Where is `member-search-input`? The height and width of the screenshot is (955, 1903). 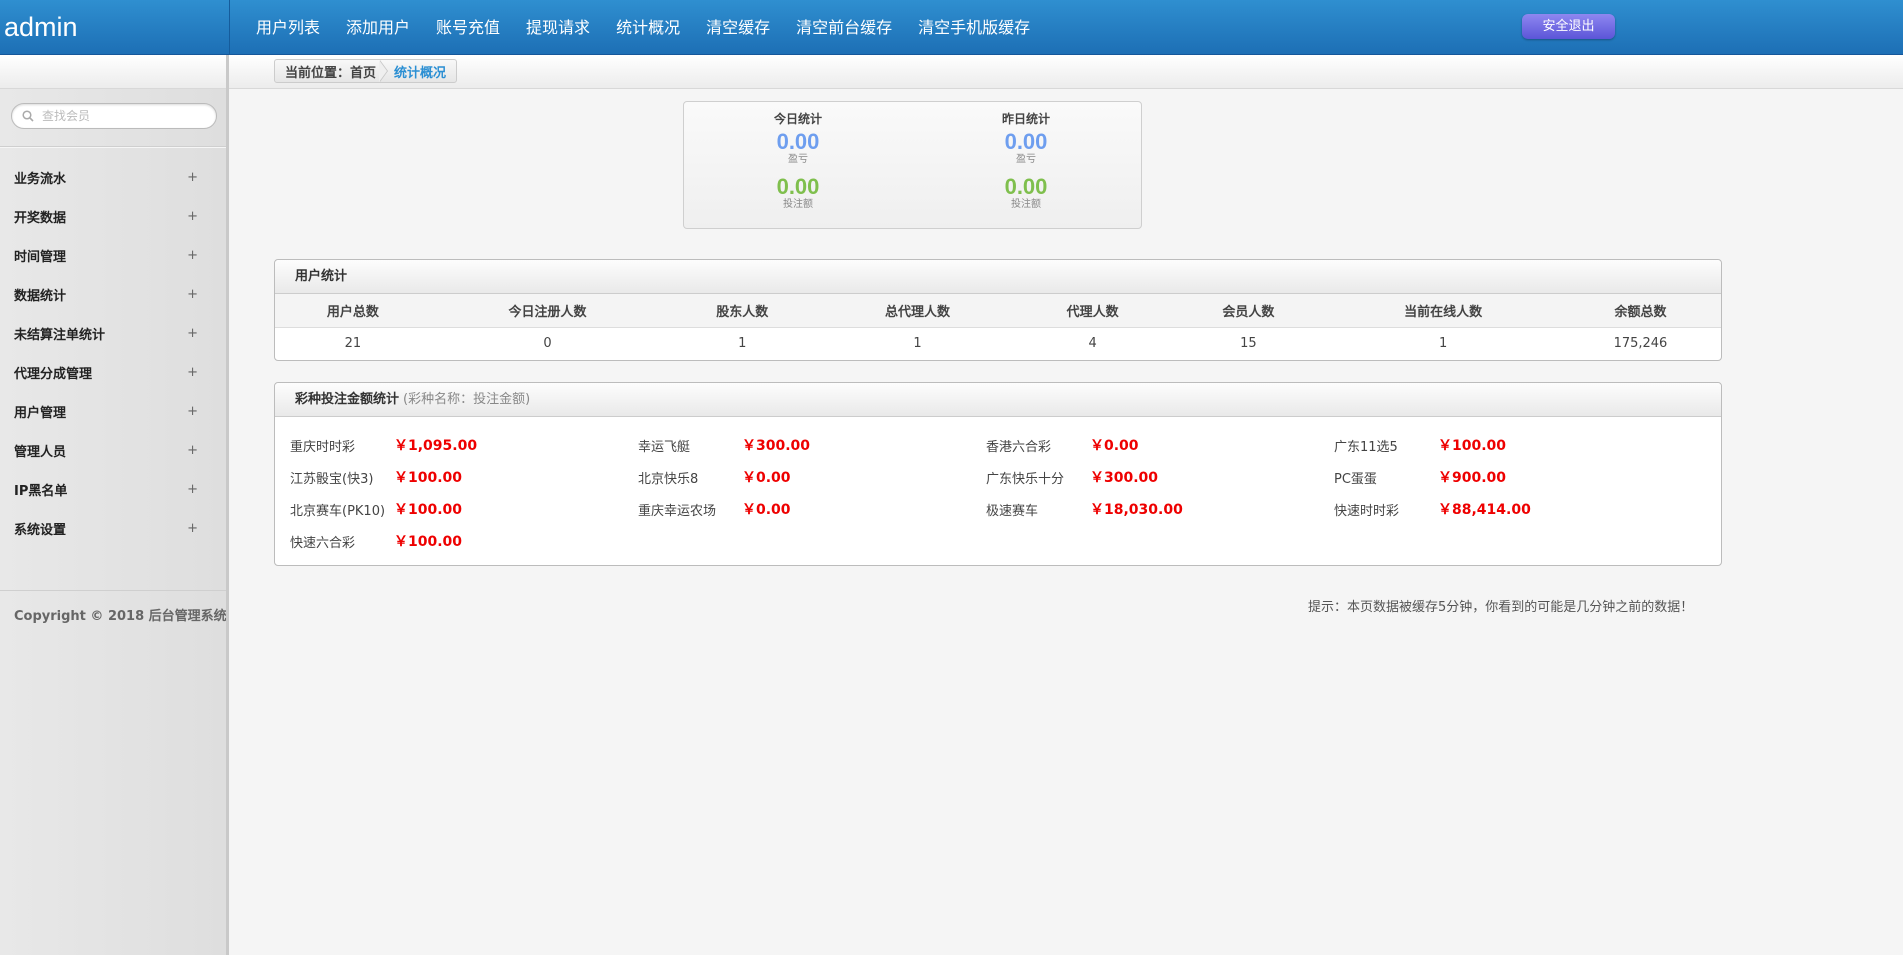 member-search-input is located at coordinates (124, 116).